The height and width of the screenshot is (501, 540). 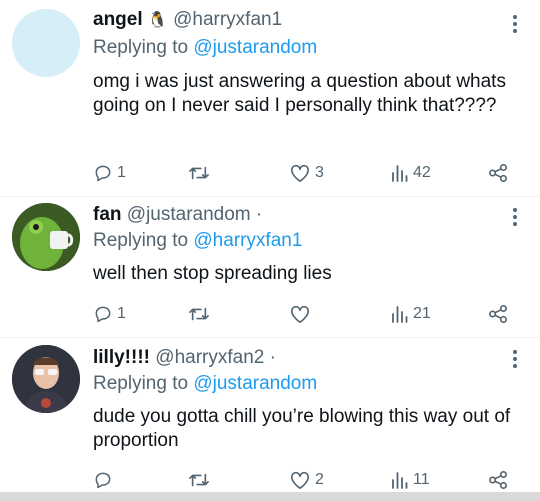 I want to click on action-bar: 1 21, so click(x=308, y=314).